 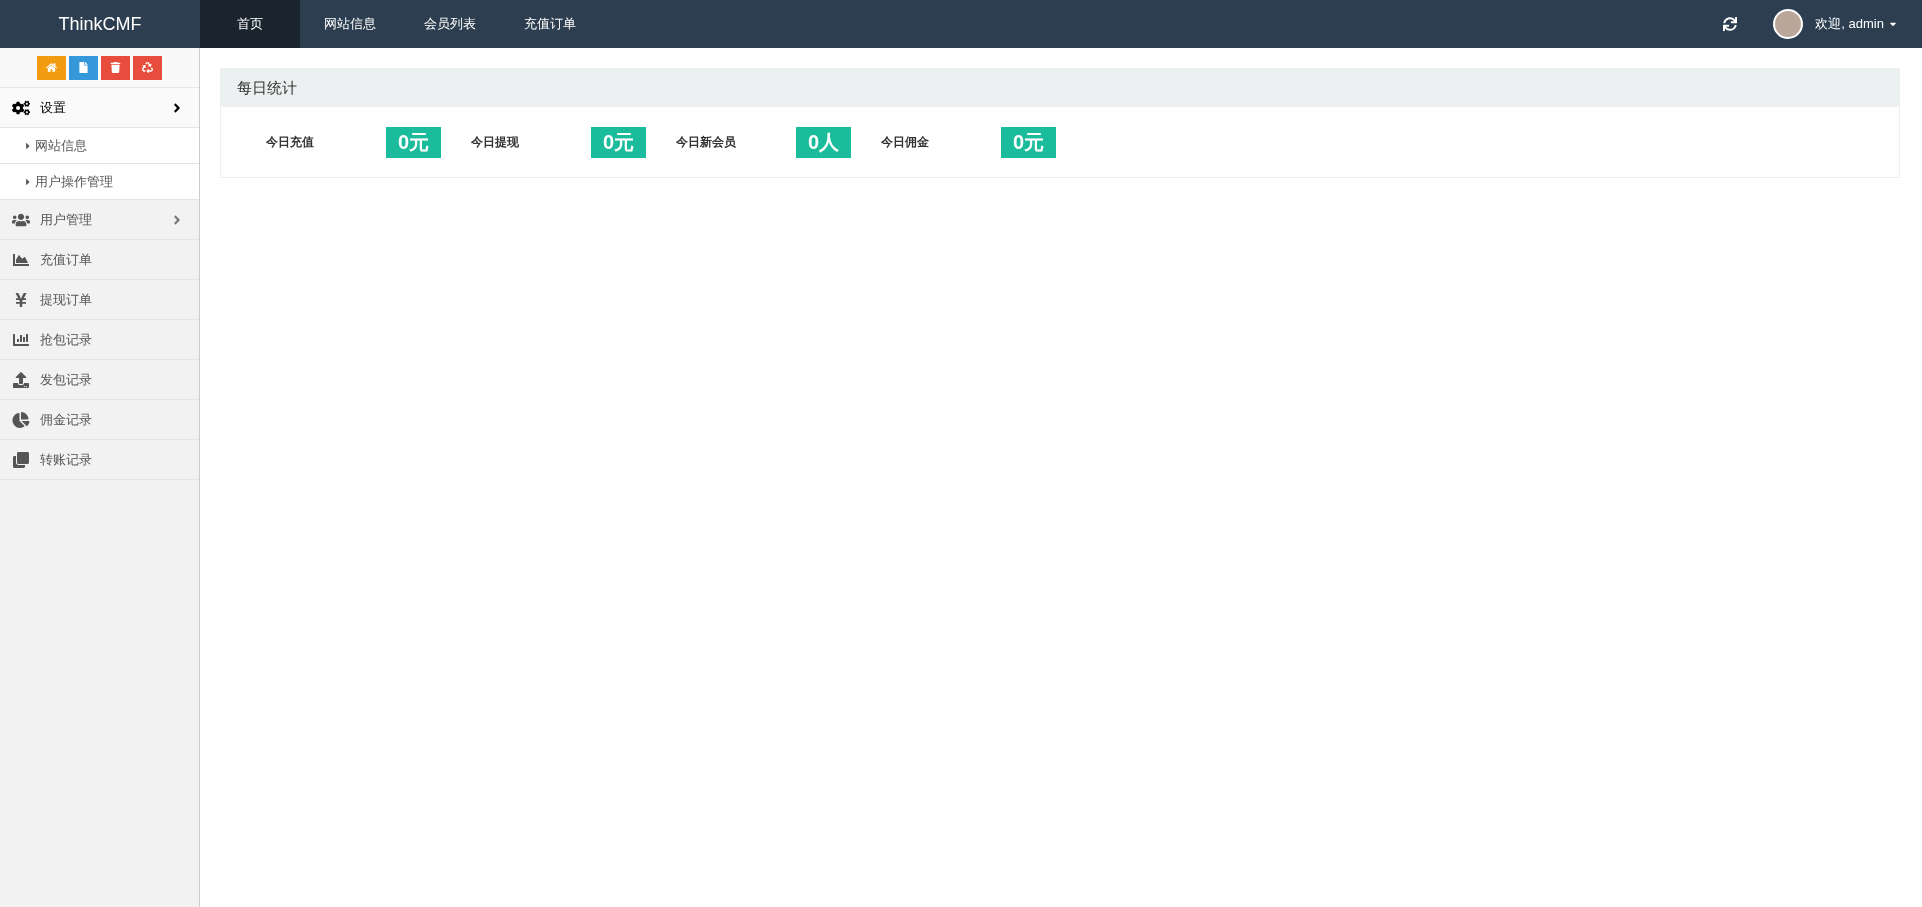 What do you see at coordinates (905, 142) in the screenshot?
I see `stat-label: 今日佣金` at bounding box center [905, 142].